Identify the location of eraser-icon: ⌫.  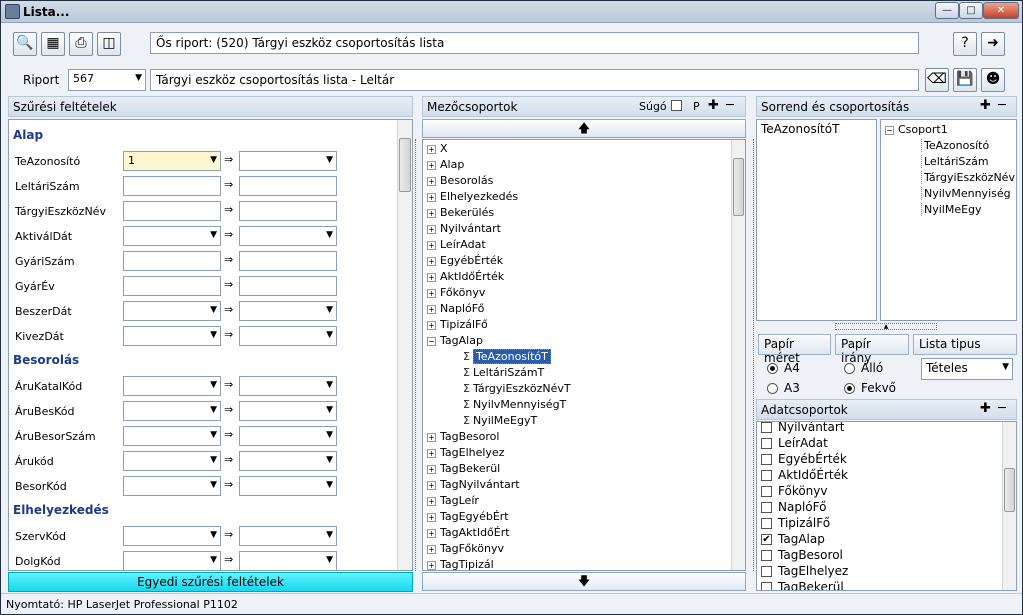
(937, 80).